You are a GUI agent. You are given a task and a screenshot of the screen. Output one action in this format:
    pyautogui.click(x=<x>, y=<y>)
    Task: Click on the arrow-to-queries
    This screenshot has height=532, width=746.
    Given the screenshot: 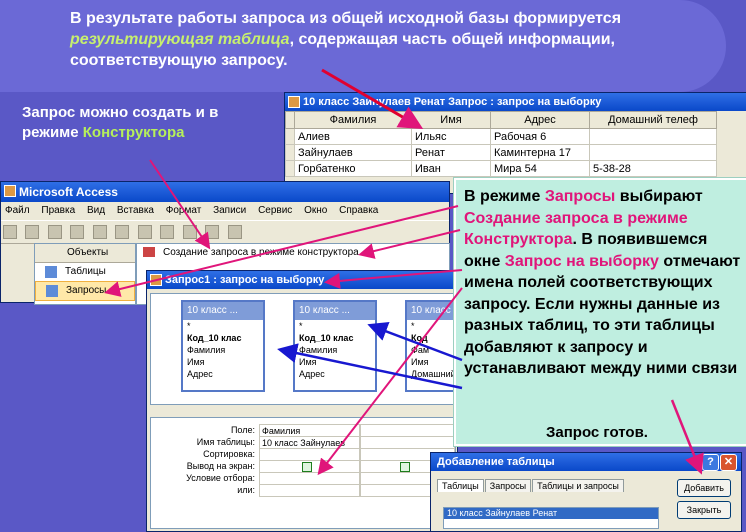 What is the action you would take?
    pyautogui.click(x=281, y=251)
    